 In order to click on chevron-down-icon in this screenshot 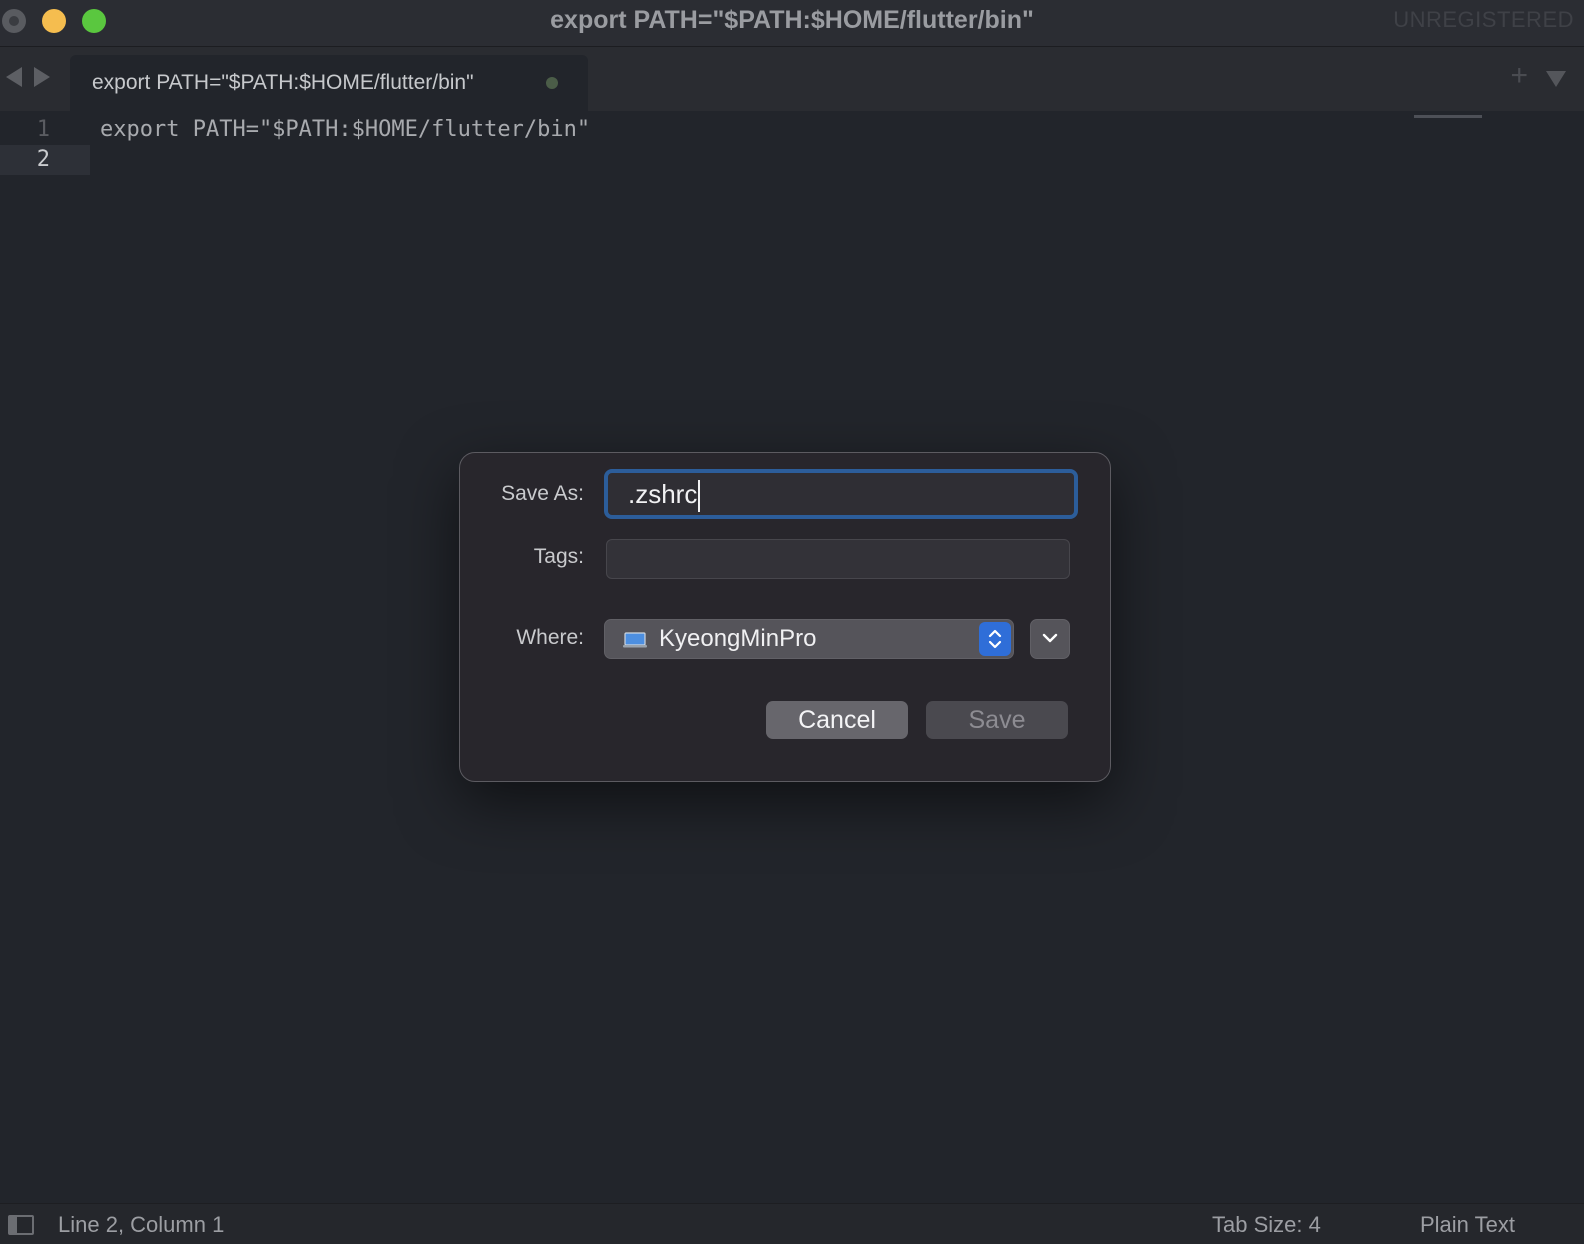, I will do `click(1050, 638)`.